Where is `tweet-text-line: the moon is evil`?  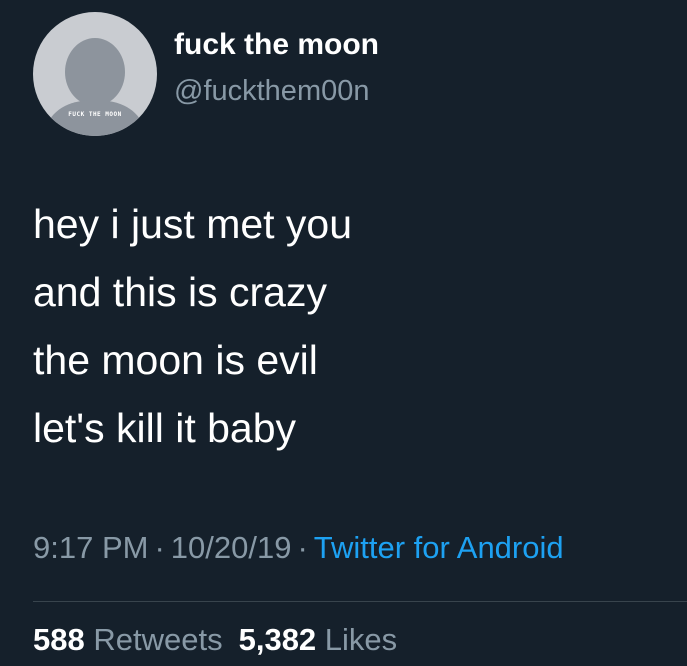 tweet-text-line: the moon is evil is located at coordinates (175, 360).